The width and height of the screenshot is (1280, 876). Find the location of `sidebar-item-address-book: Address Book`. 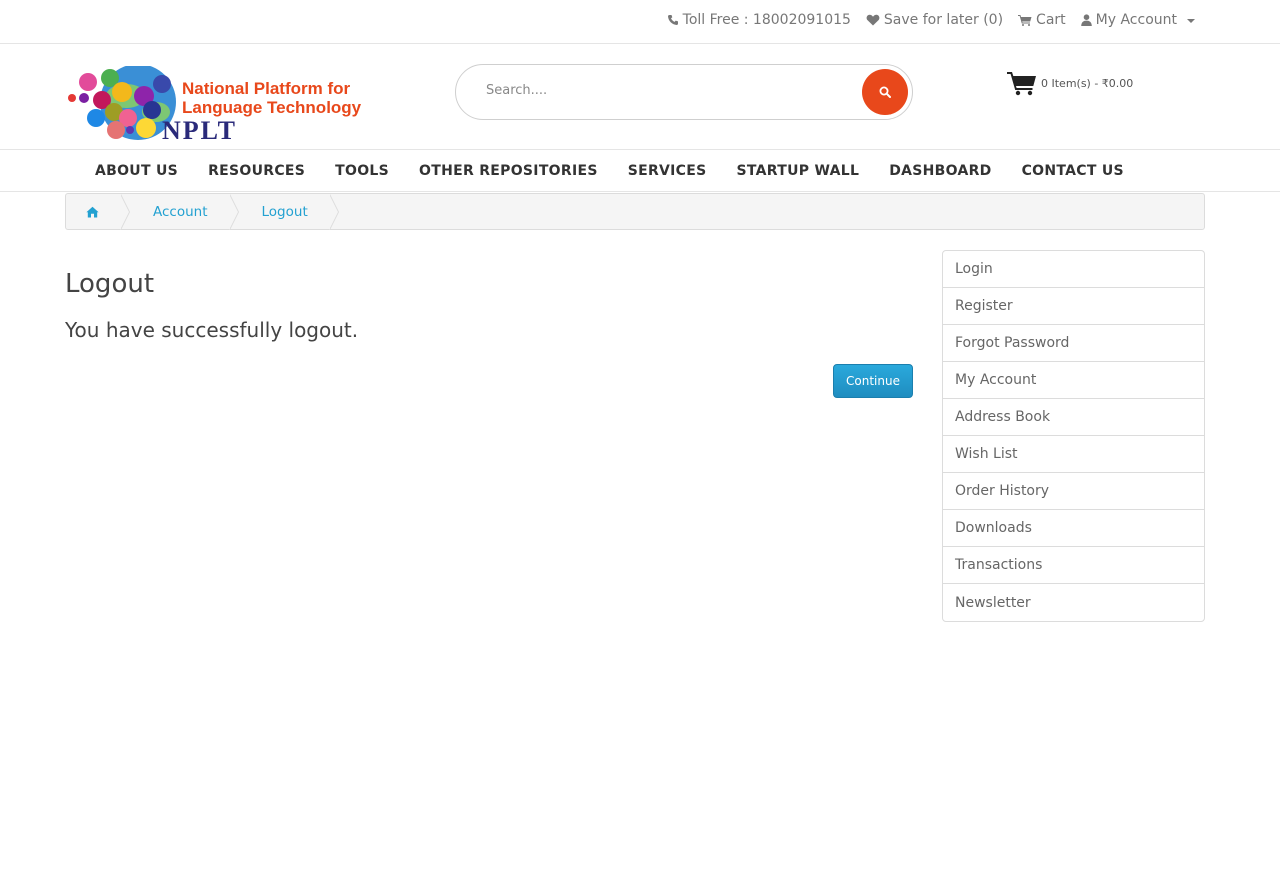

sidebar-item-address-book: Address Book is located at coordinates (1073, 417).